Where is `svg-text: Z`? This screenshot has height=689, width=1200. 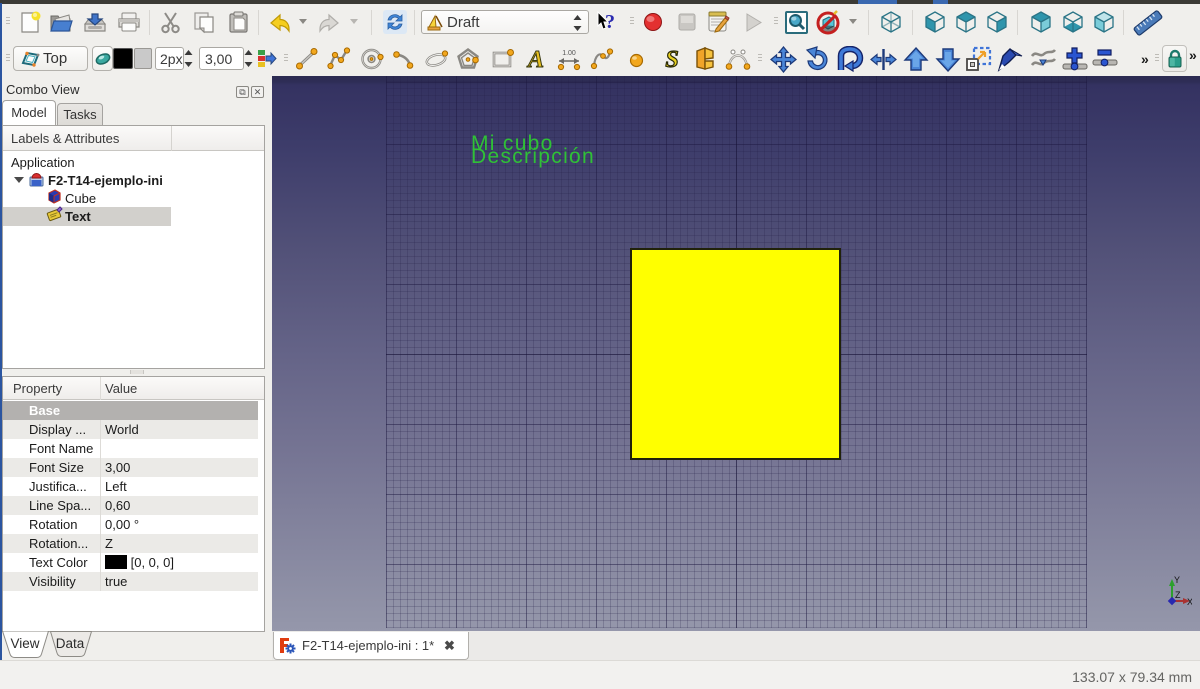
svg-text: Z is located at coordinates (1178, 595).